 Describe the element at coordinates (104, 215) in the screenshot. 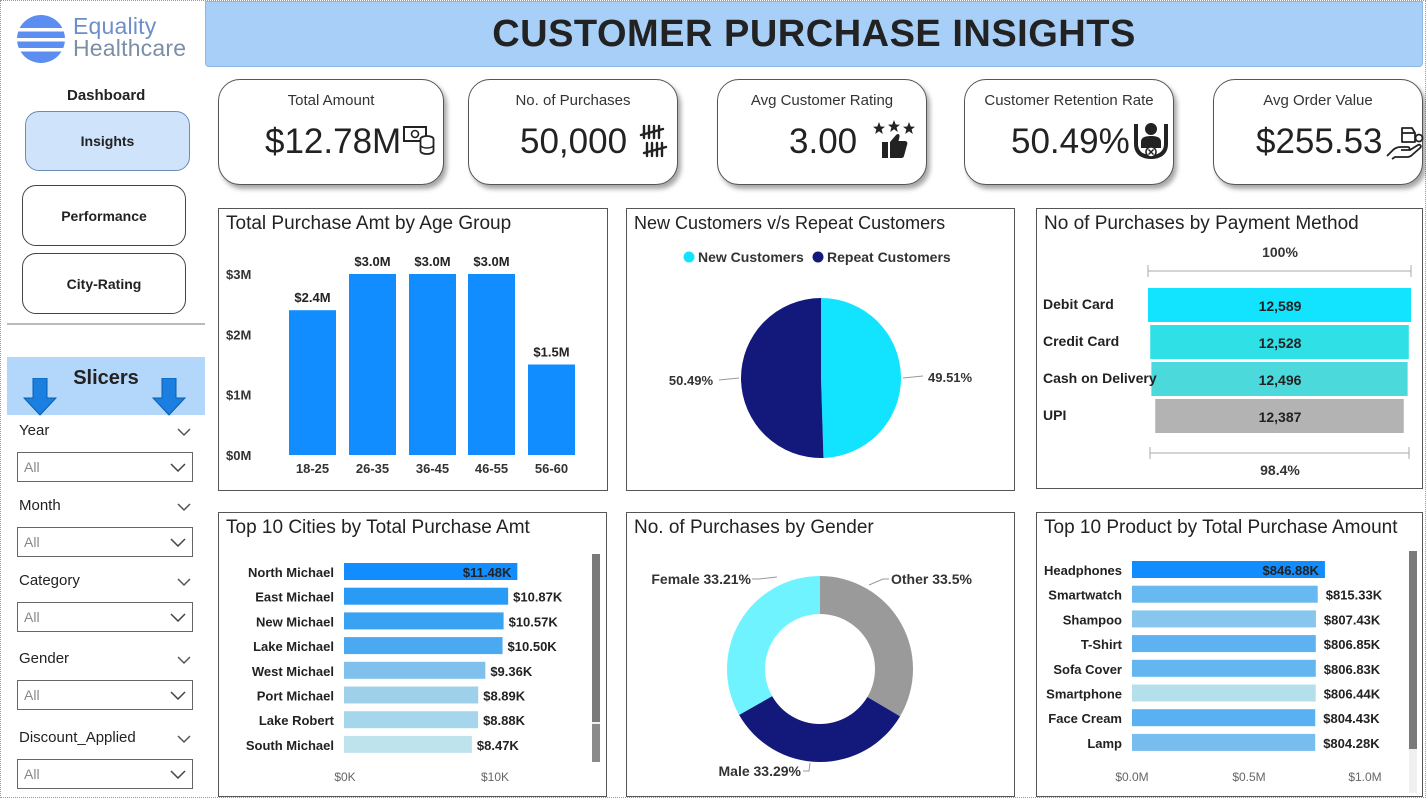

I see `nav-performance-button: Performance` at that location.